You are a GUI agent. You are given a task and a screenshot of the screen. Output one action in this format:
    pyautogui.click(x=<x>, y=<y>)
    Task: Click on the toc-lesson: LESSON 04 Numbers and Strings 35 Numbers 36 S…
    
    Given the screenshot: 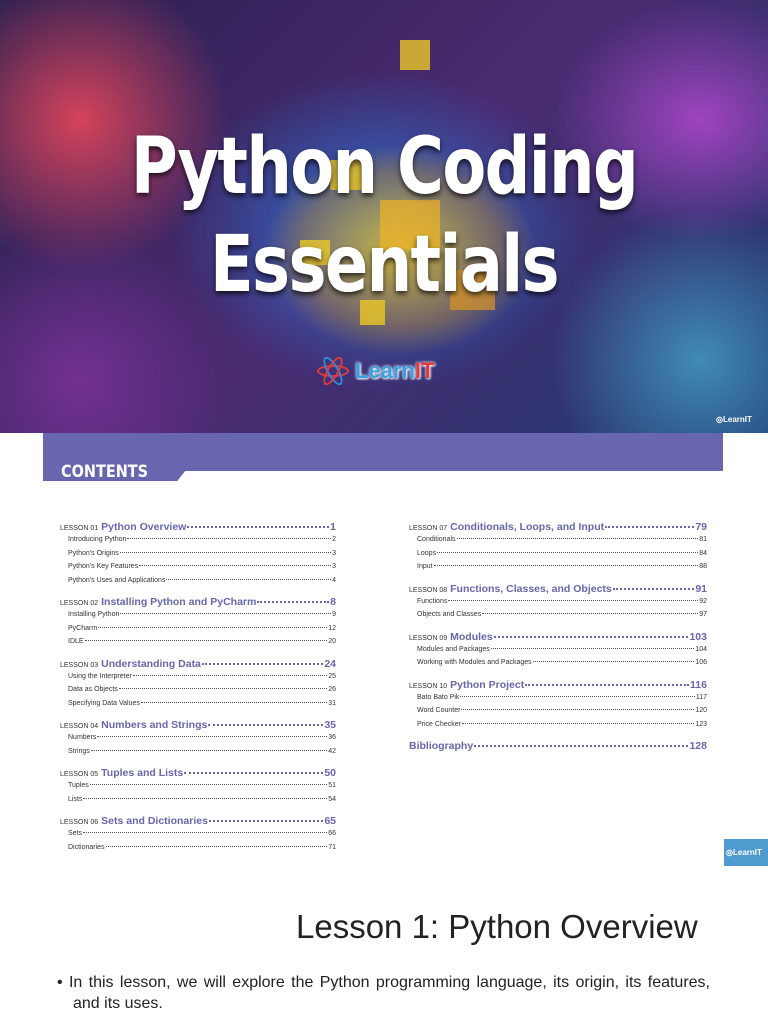 What is the action you would take?
    pyautogui.click(x=198, y=740)
    